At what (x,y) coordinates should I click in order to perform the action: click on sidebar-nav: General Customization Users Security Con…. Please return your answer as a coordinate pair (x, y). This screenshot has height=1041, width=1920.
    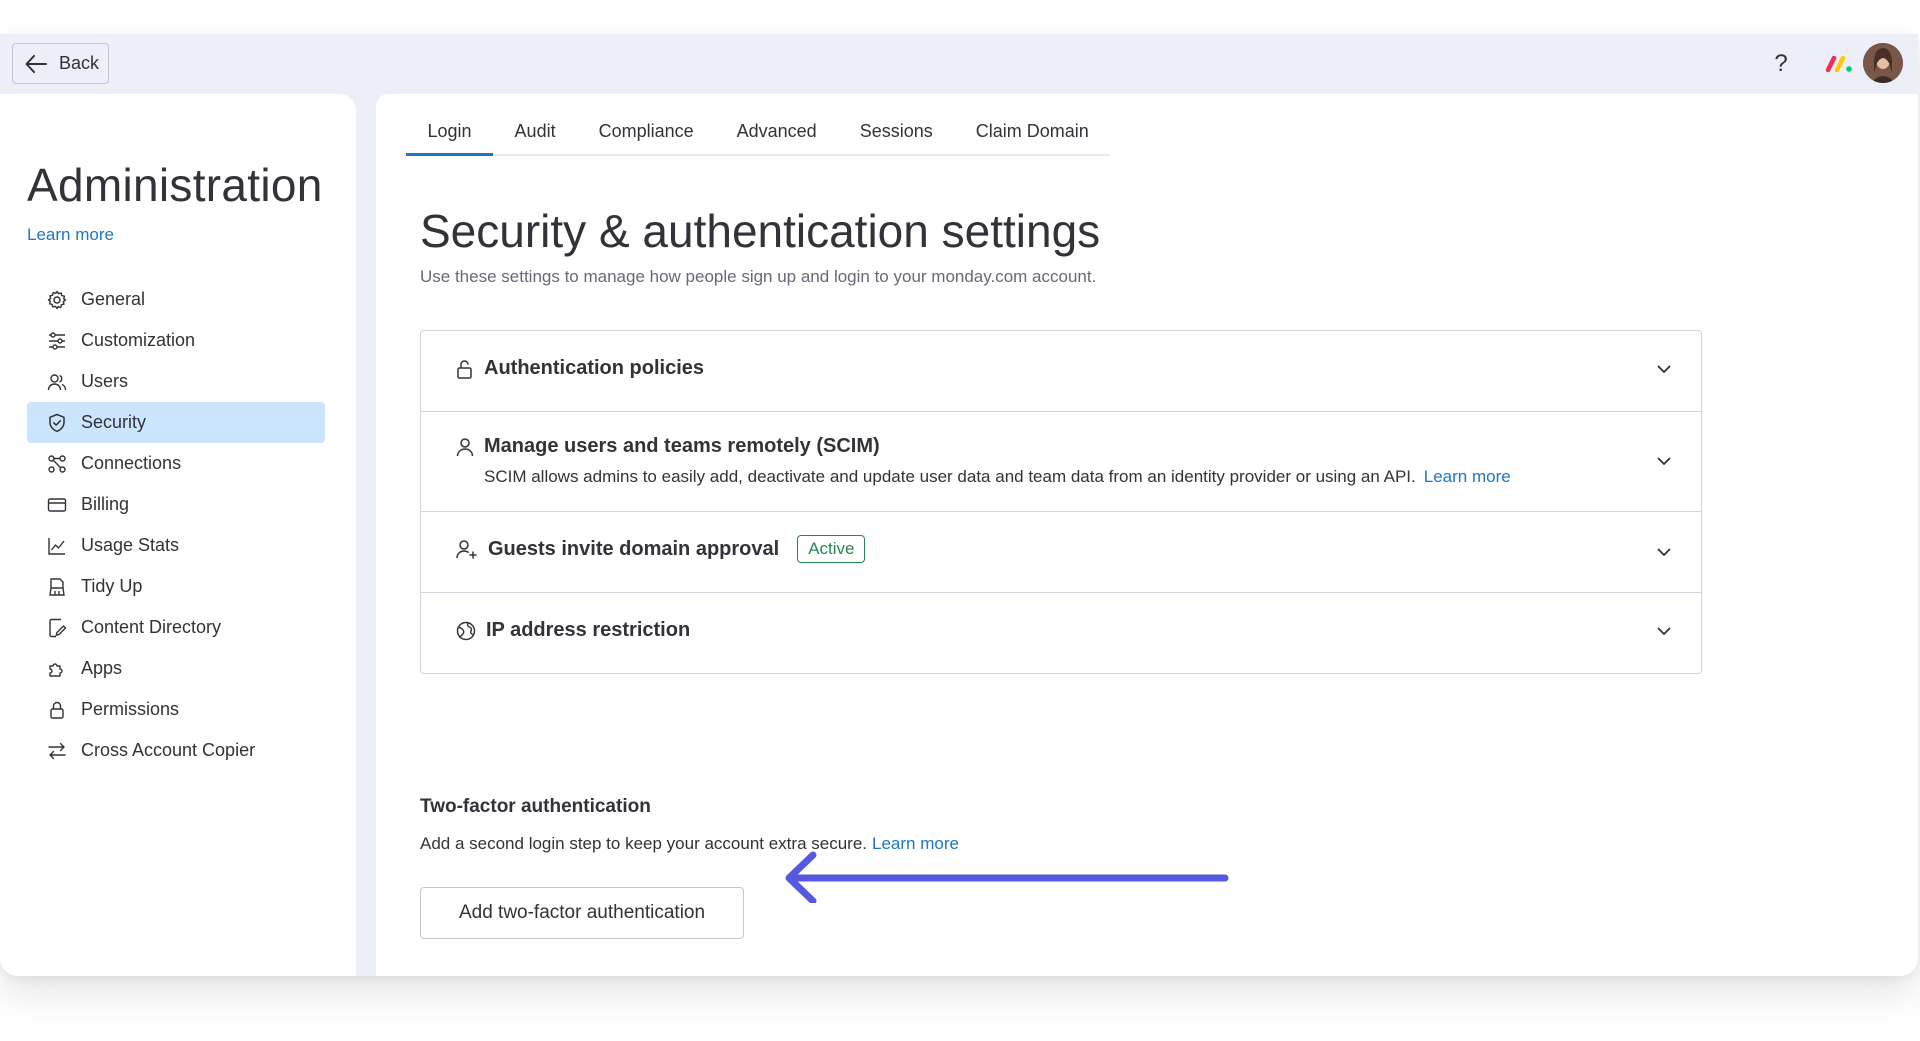
    Looking at the image, I should click on (176, 525).